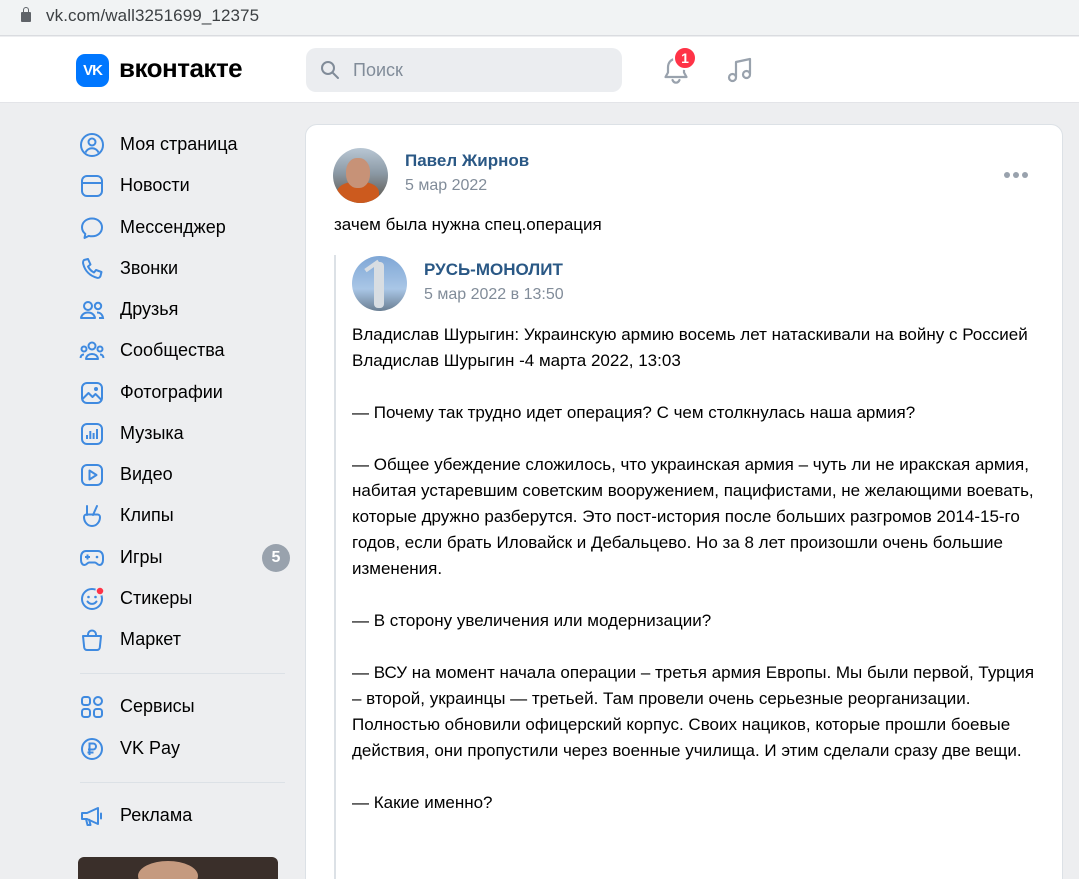 The image size is (1079, 879). I want to click on sidebar-item-messenger: Мессенджер, so click(184, 228).